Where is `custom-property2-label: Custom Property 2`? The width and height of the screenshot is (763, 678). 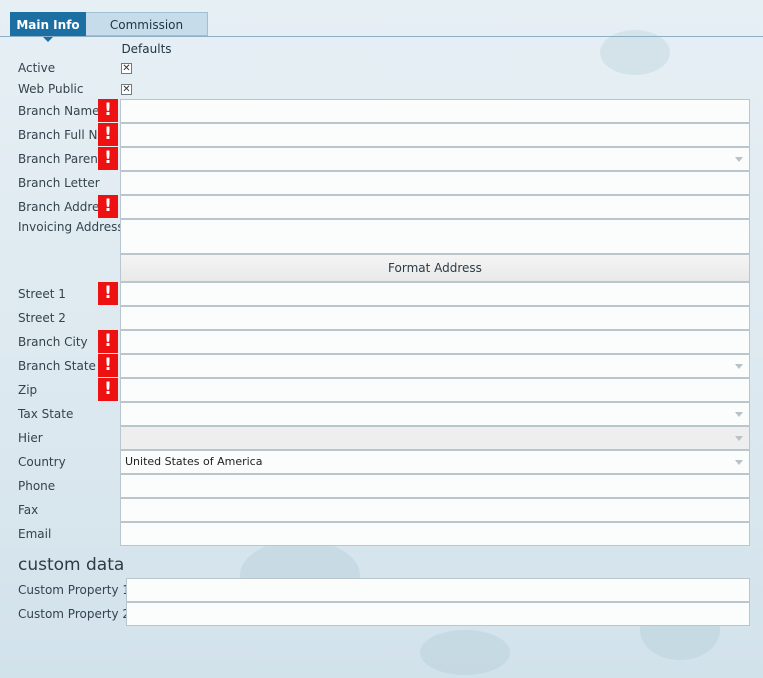
custom-property2-label: Custom Property 2 is located at coordinates (74, 614).